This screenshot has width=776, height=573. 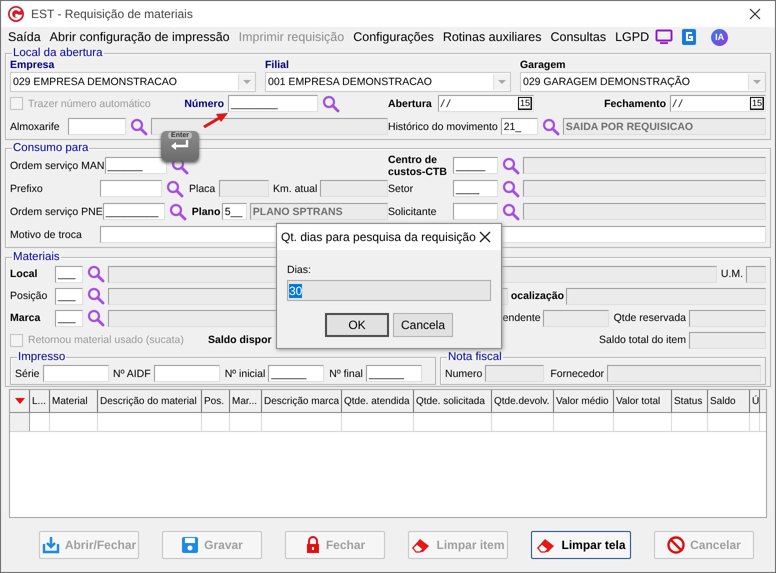 What do you see at coordinates (523, 401) in the screenshot?
I see `column-header: Qtde.devolv.` at bounding box center [523, 401].